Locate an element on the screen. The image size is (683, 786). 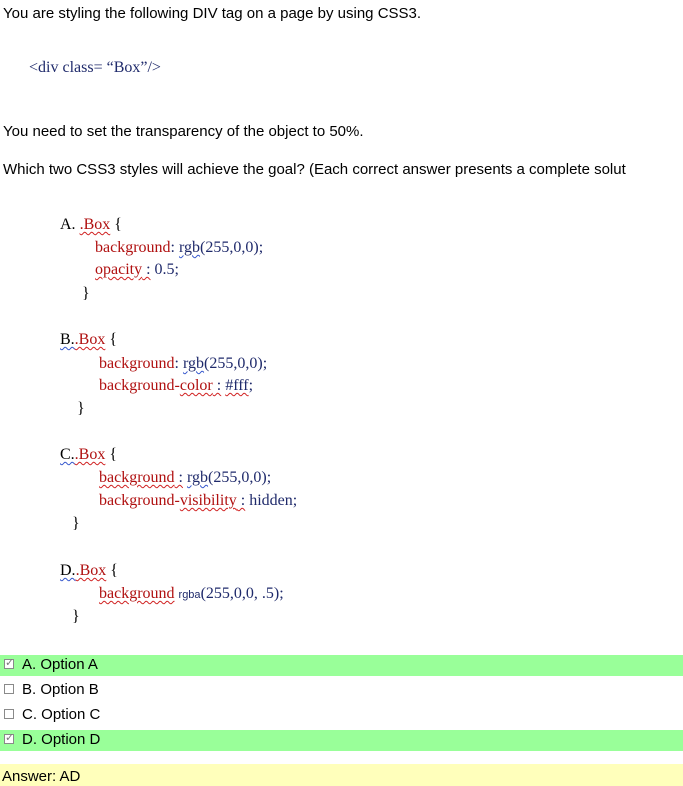
option-b-row: B. Option B is located at coordinates (341, 690).